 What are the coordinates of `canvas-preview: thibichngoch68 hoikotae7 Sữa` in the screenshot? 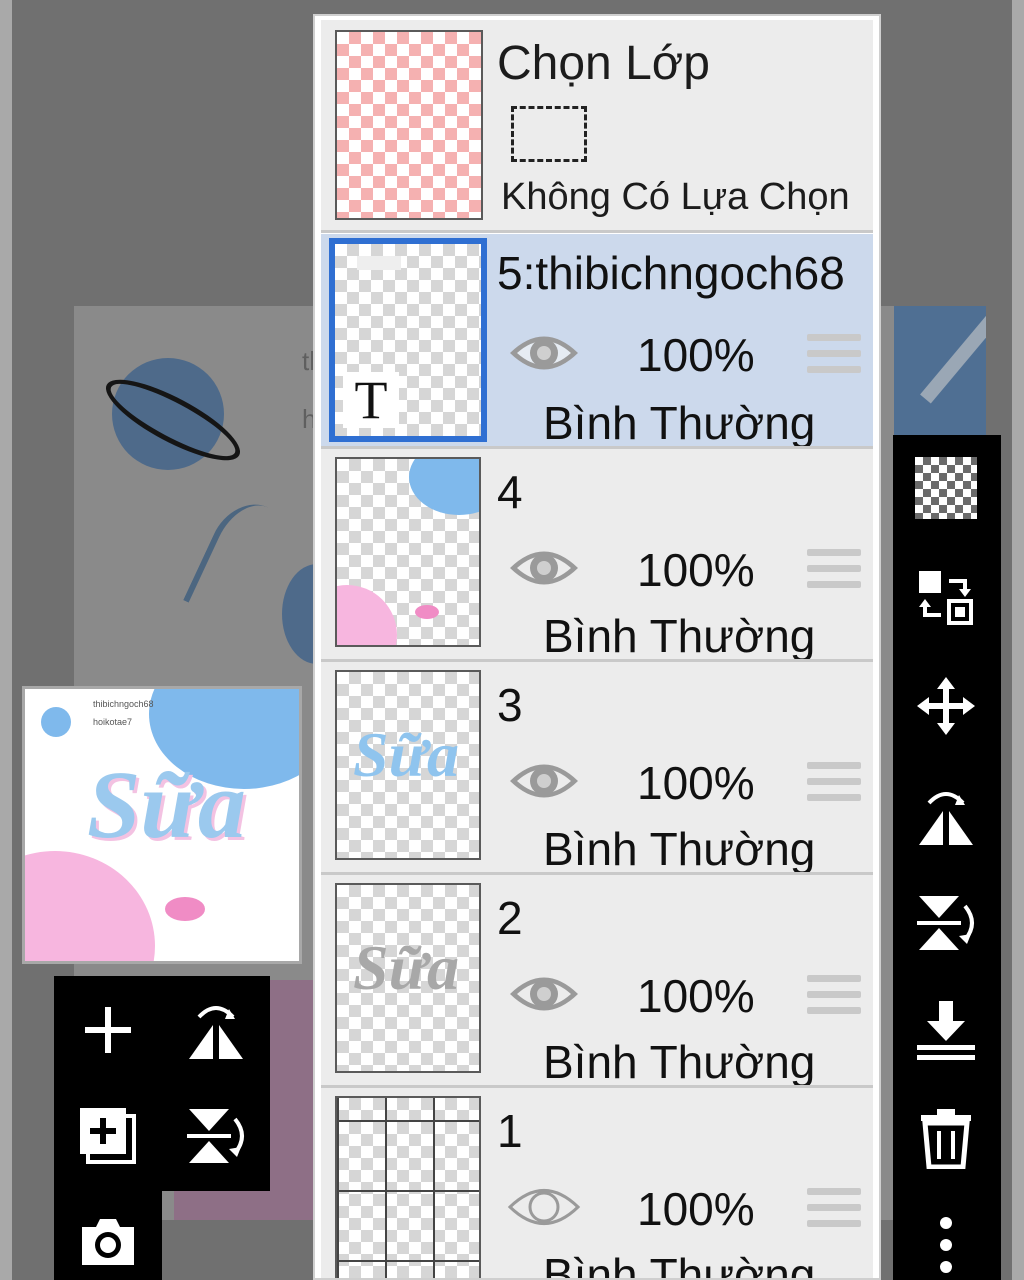 It's located at (162, 825).